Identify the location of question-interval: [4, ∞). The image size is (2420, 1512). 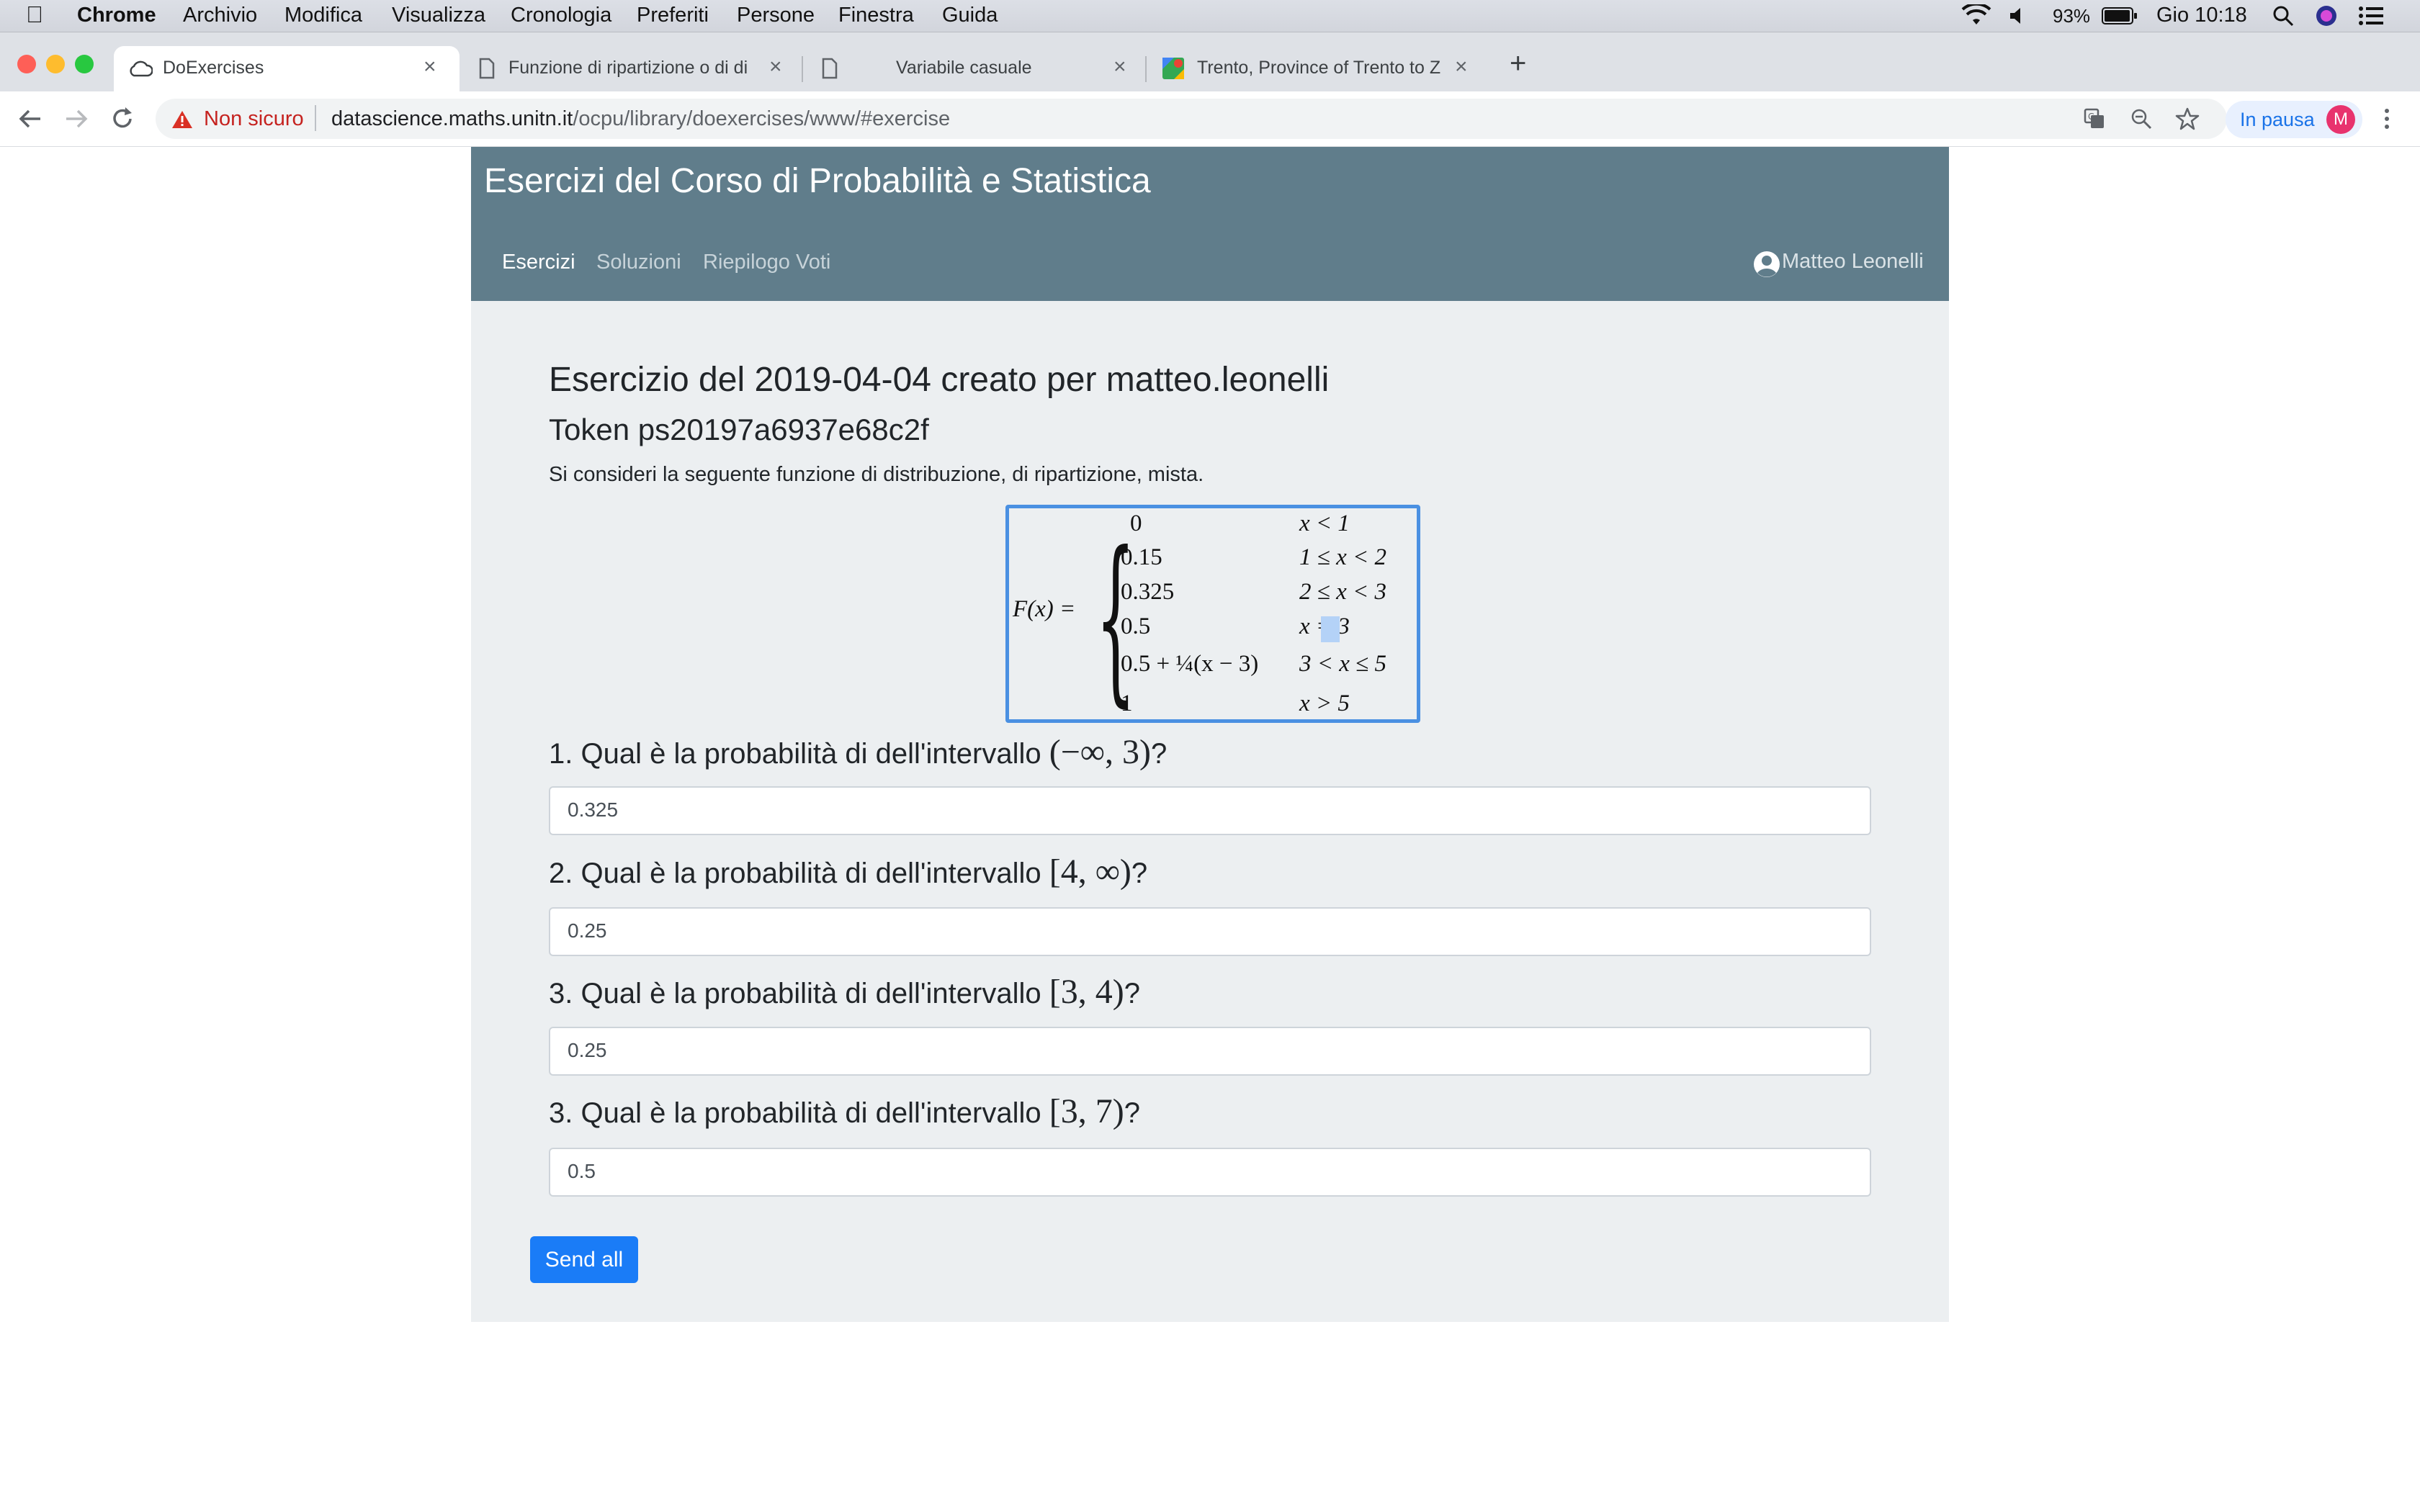
(1090, 871).